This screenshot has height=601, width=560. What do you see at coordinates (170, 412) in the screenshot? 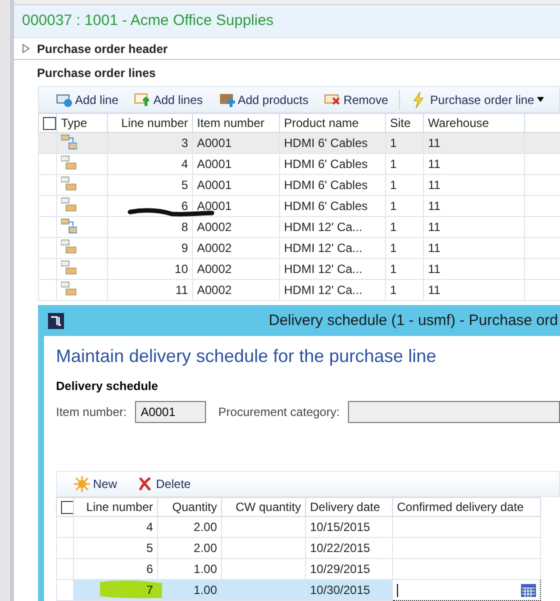
I see `input-field: A0001` at bounding box center [170, 412].